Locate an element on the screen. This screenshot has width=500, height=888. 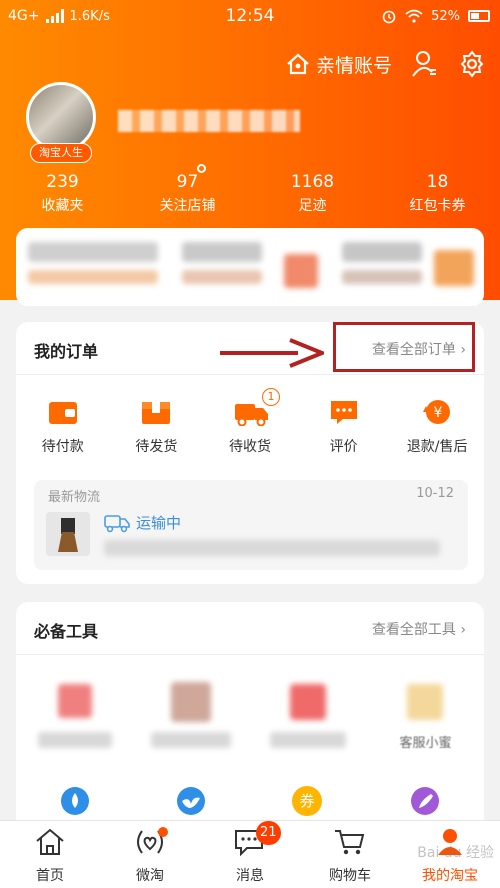
refund-icon: ¥ is located at coordinates (437, 412).